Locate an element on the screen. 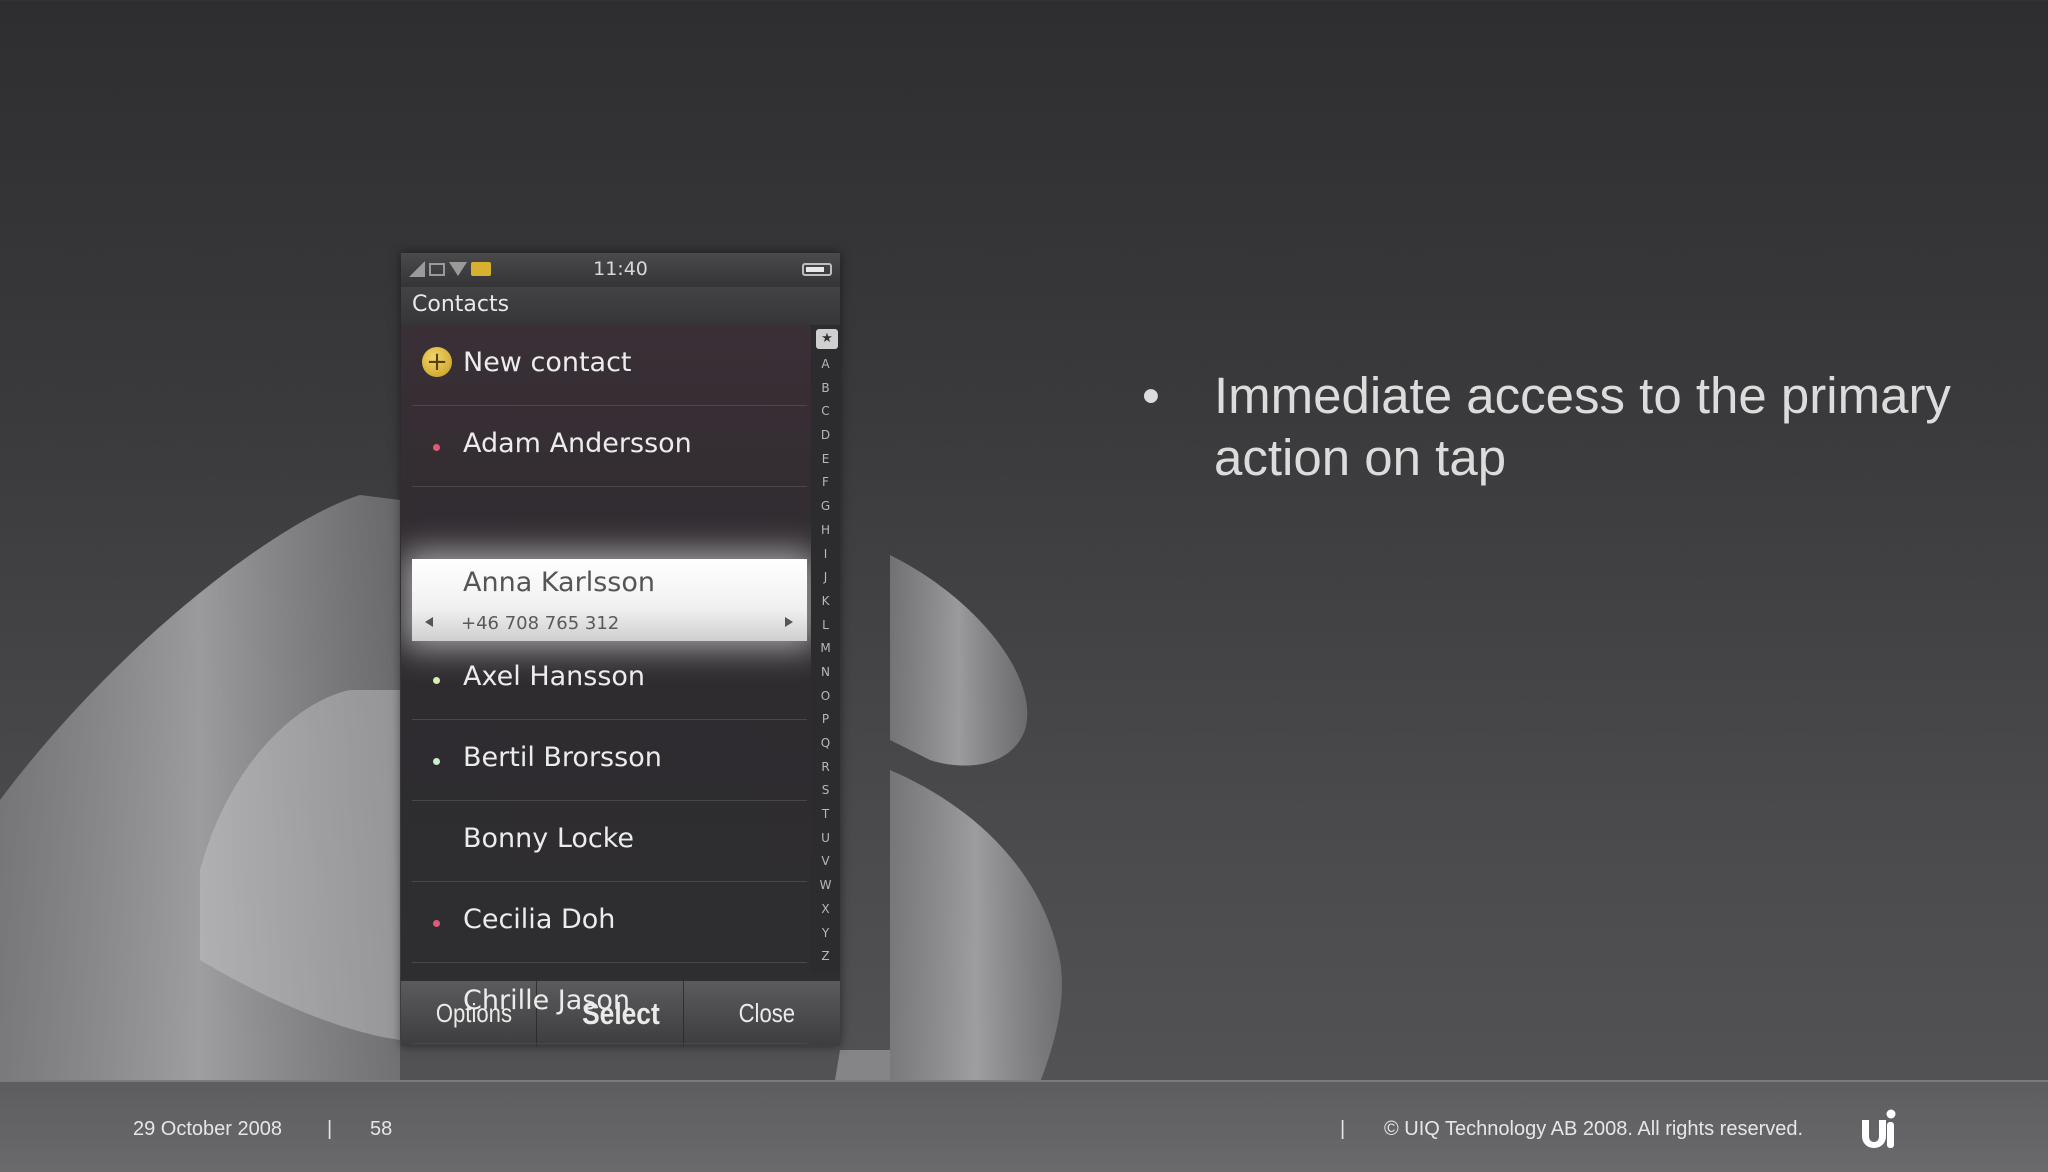 This screenshot has width=2048, height=1172. index-letter-z: Z is located at coordinates (825, 957).